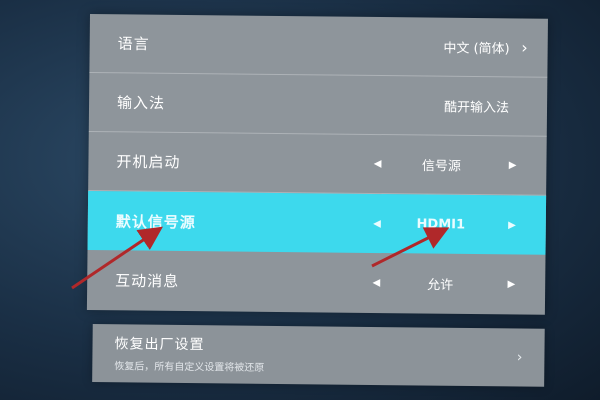  Describe the element at coordinates (440, 285) in the screenshot. I see `interactive-messages-value: 允许` at that location.